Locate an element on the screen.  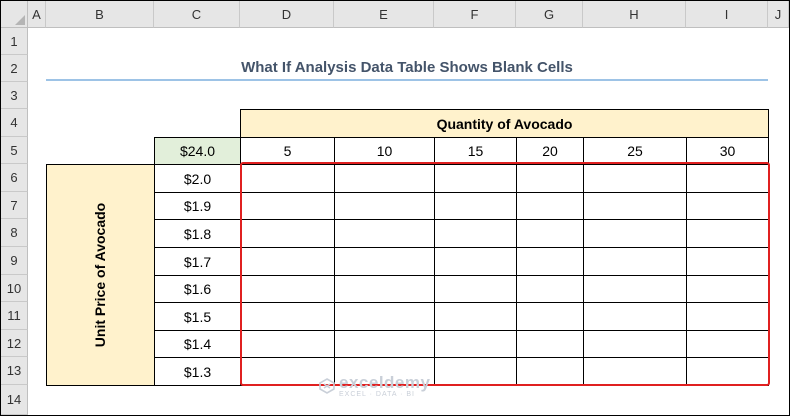
column-header-j: J is located at coordinates (778, 14).